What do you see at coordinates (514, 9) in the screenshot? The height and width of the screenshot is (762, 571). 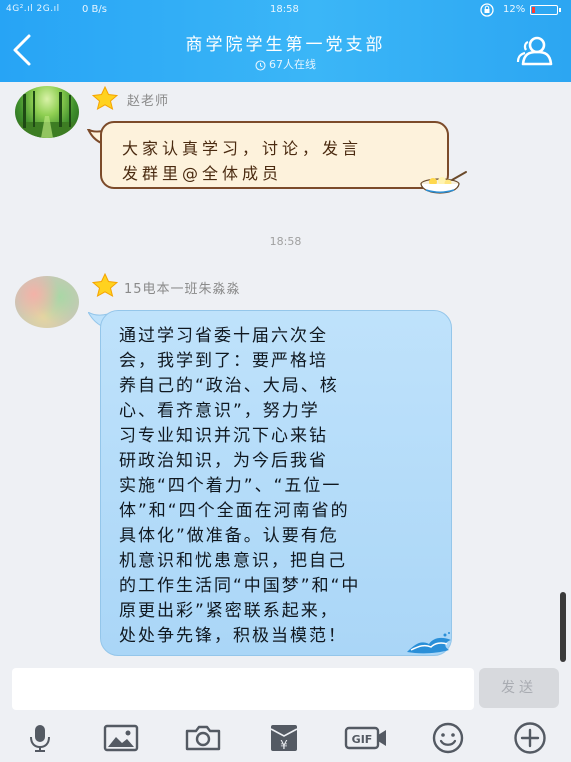 I see `battery-percent: 12%` at bounding box center [514, 9].